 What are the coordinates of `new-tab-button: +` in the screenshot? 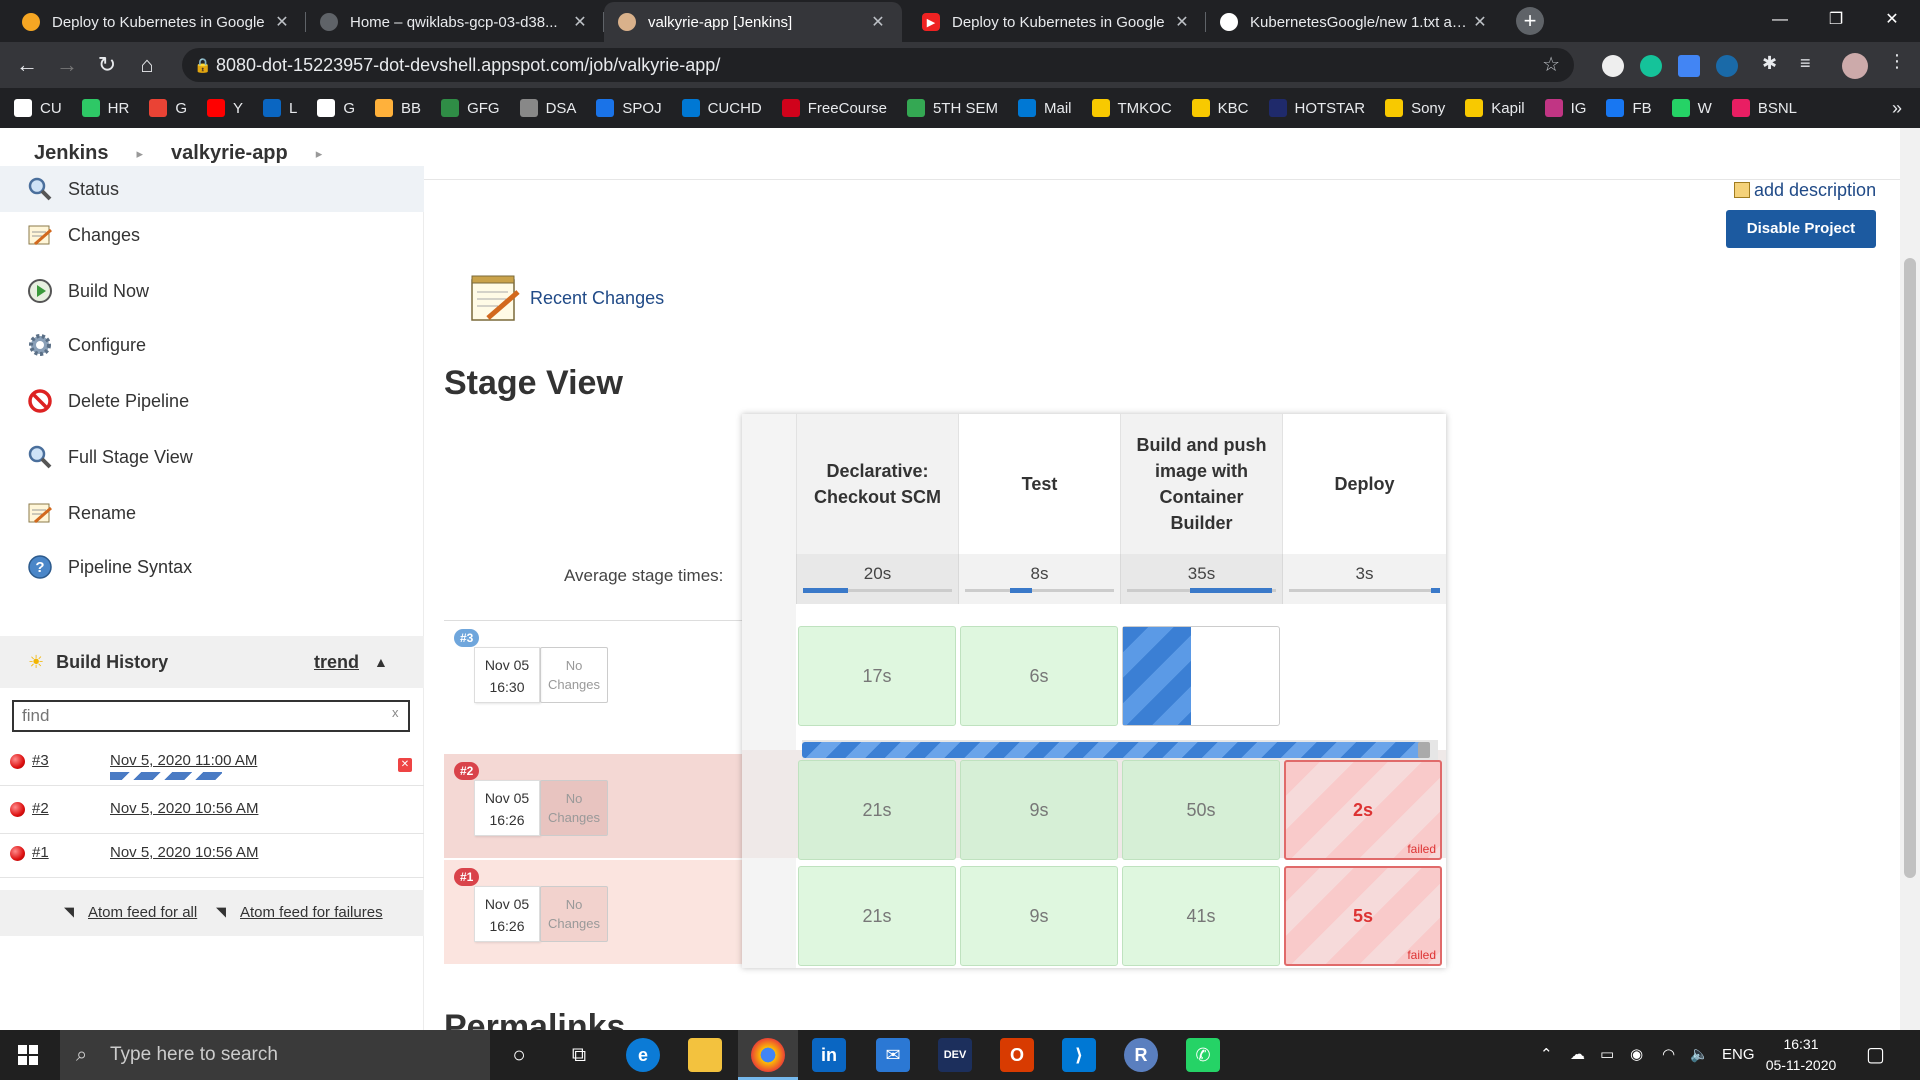 It's located at (1530, 21).